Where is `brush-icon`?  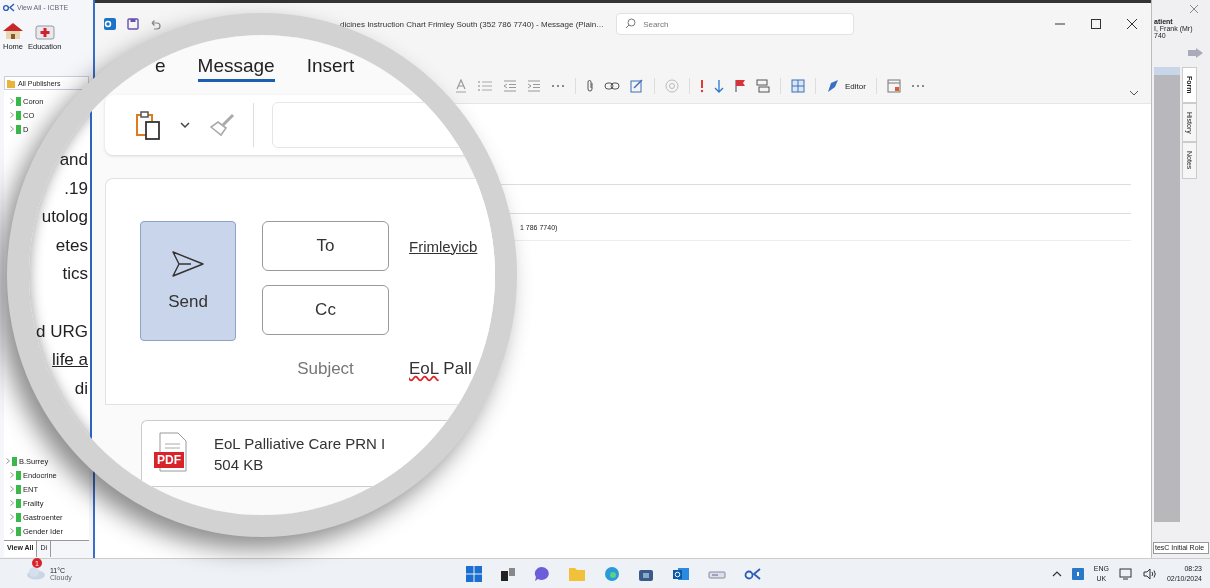 brush-icon is located at coordinates (222, 125).